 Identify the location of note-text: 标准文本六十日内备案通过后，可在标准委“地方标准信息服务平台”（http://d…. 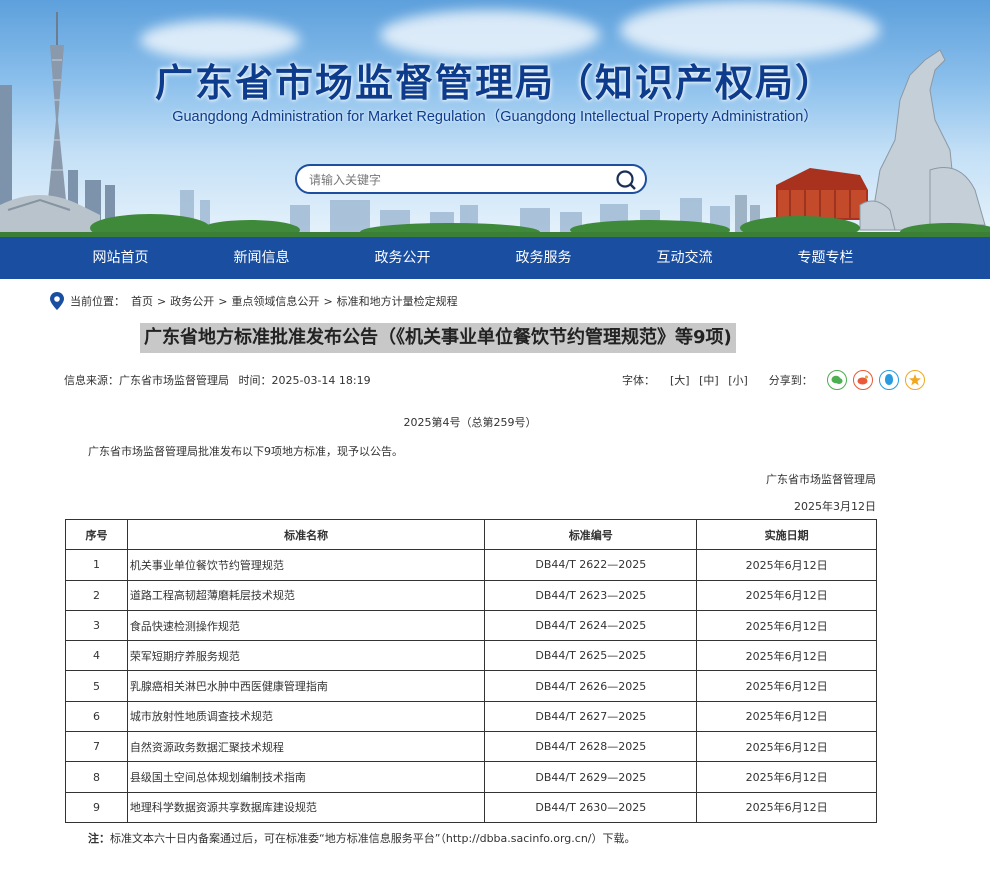
(373, 838).